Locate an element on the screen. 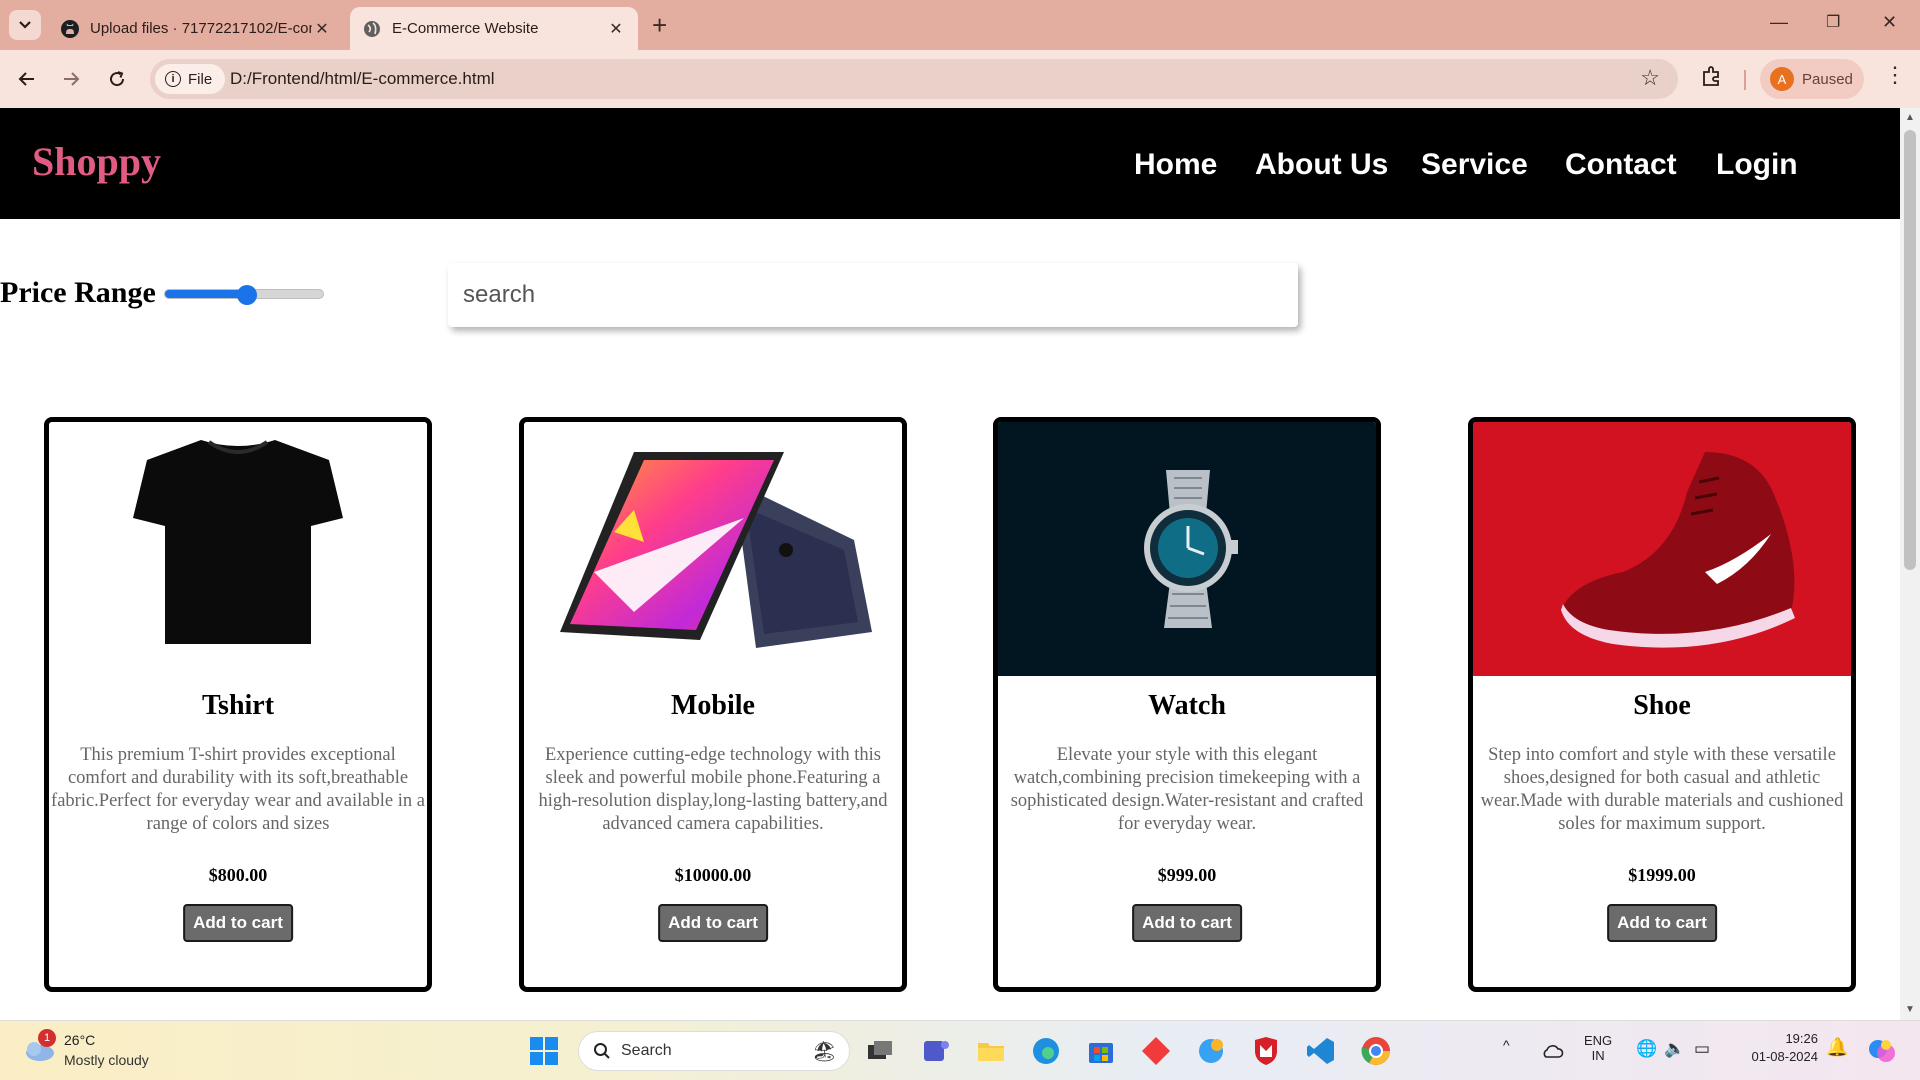 The height and width of the screenshot is (1080, 1920). profile-button: A Paused is located at coordinates (1812, 79).